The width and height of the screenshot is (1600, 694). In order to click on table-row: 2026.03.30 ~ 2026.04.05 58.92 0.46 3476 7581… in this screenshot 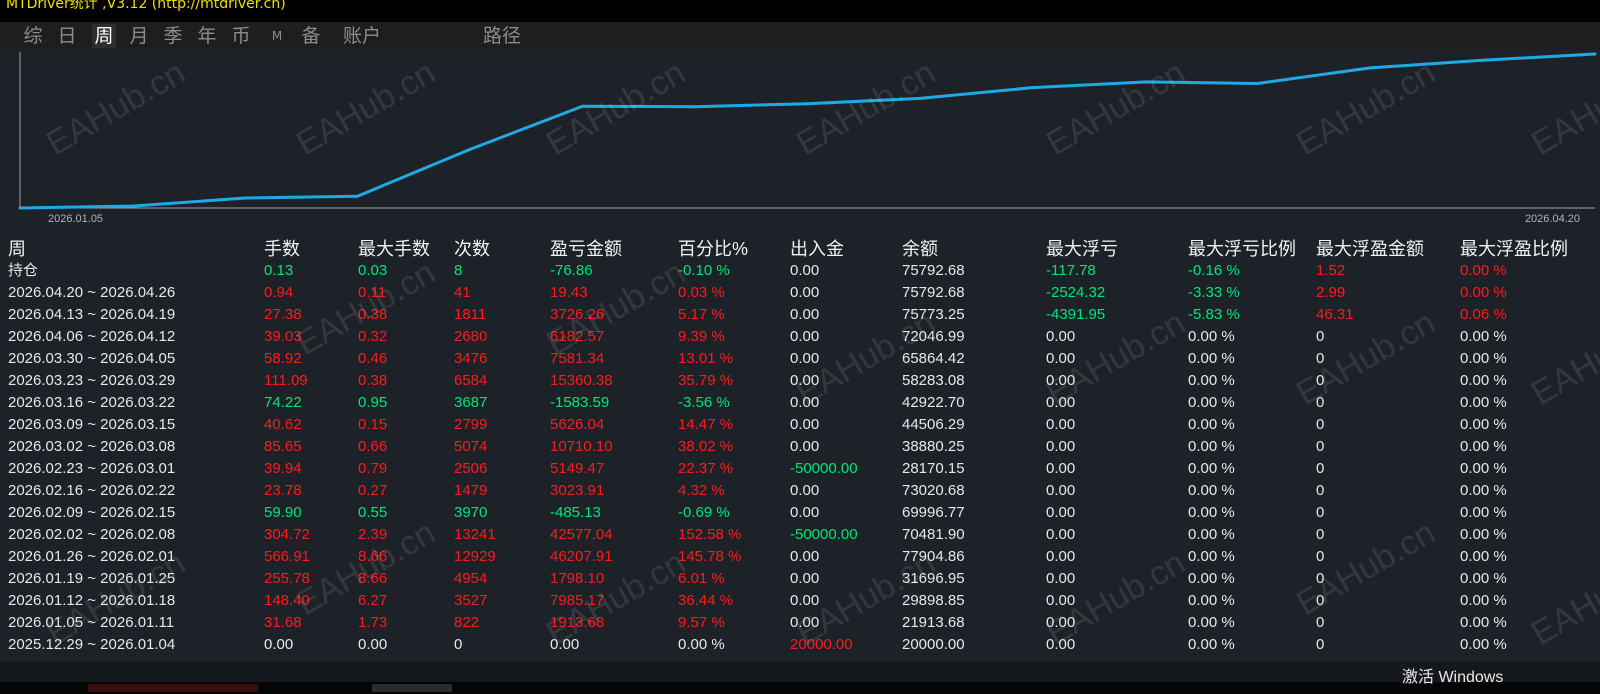, I will do `click(800, 359)`.